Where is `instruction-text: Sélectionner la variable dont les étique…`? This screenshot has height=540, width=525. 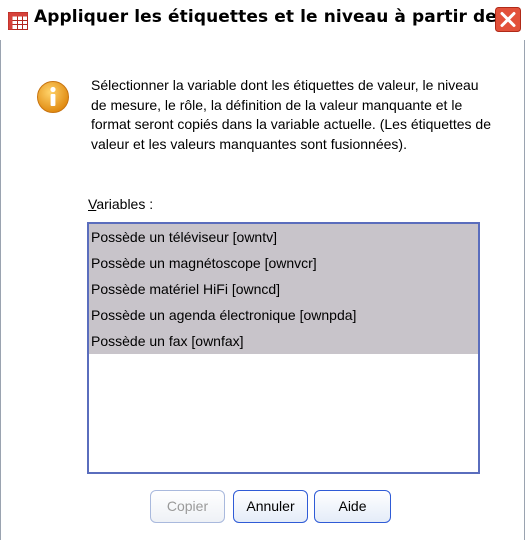 instruction-text: Sélectionner la variable dont les étique… is located at coordinates (291, 114).